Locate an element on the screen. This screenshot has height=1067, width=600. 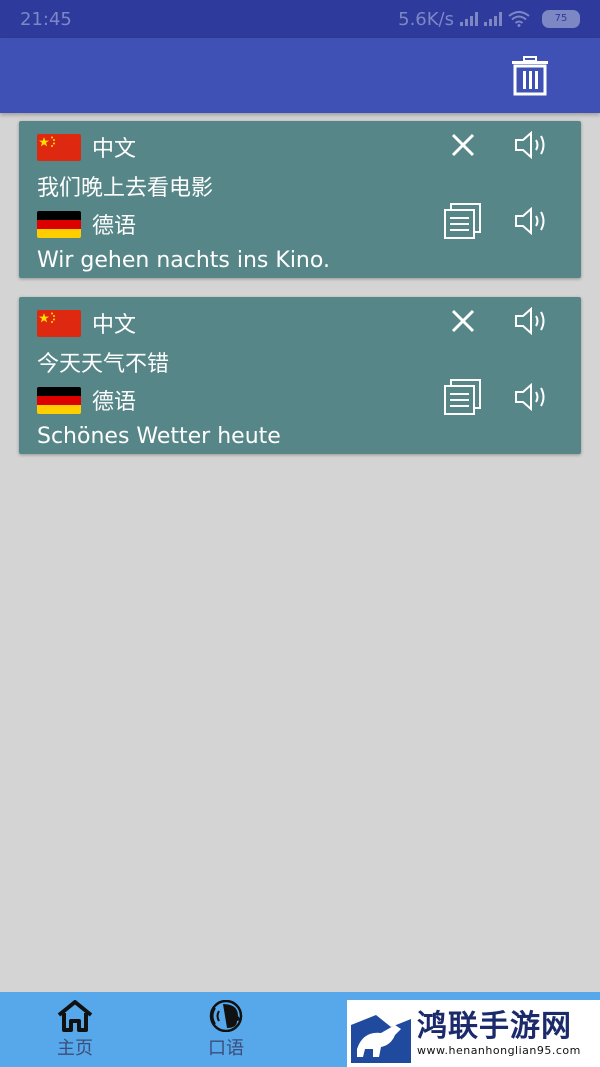
home-icon is located at coordinates (75, 1016).